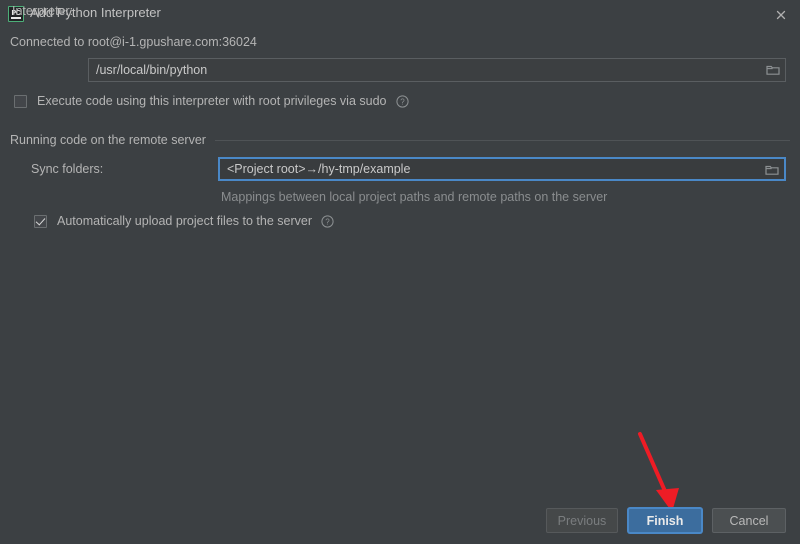 Image resolution: width=800 pixels, height=544 pixels. I want to click on sudo-help-icon: ?, so click(402, 101).